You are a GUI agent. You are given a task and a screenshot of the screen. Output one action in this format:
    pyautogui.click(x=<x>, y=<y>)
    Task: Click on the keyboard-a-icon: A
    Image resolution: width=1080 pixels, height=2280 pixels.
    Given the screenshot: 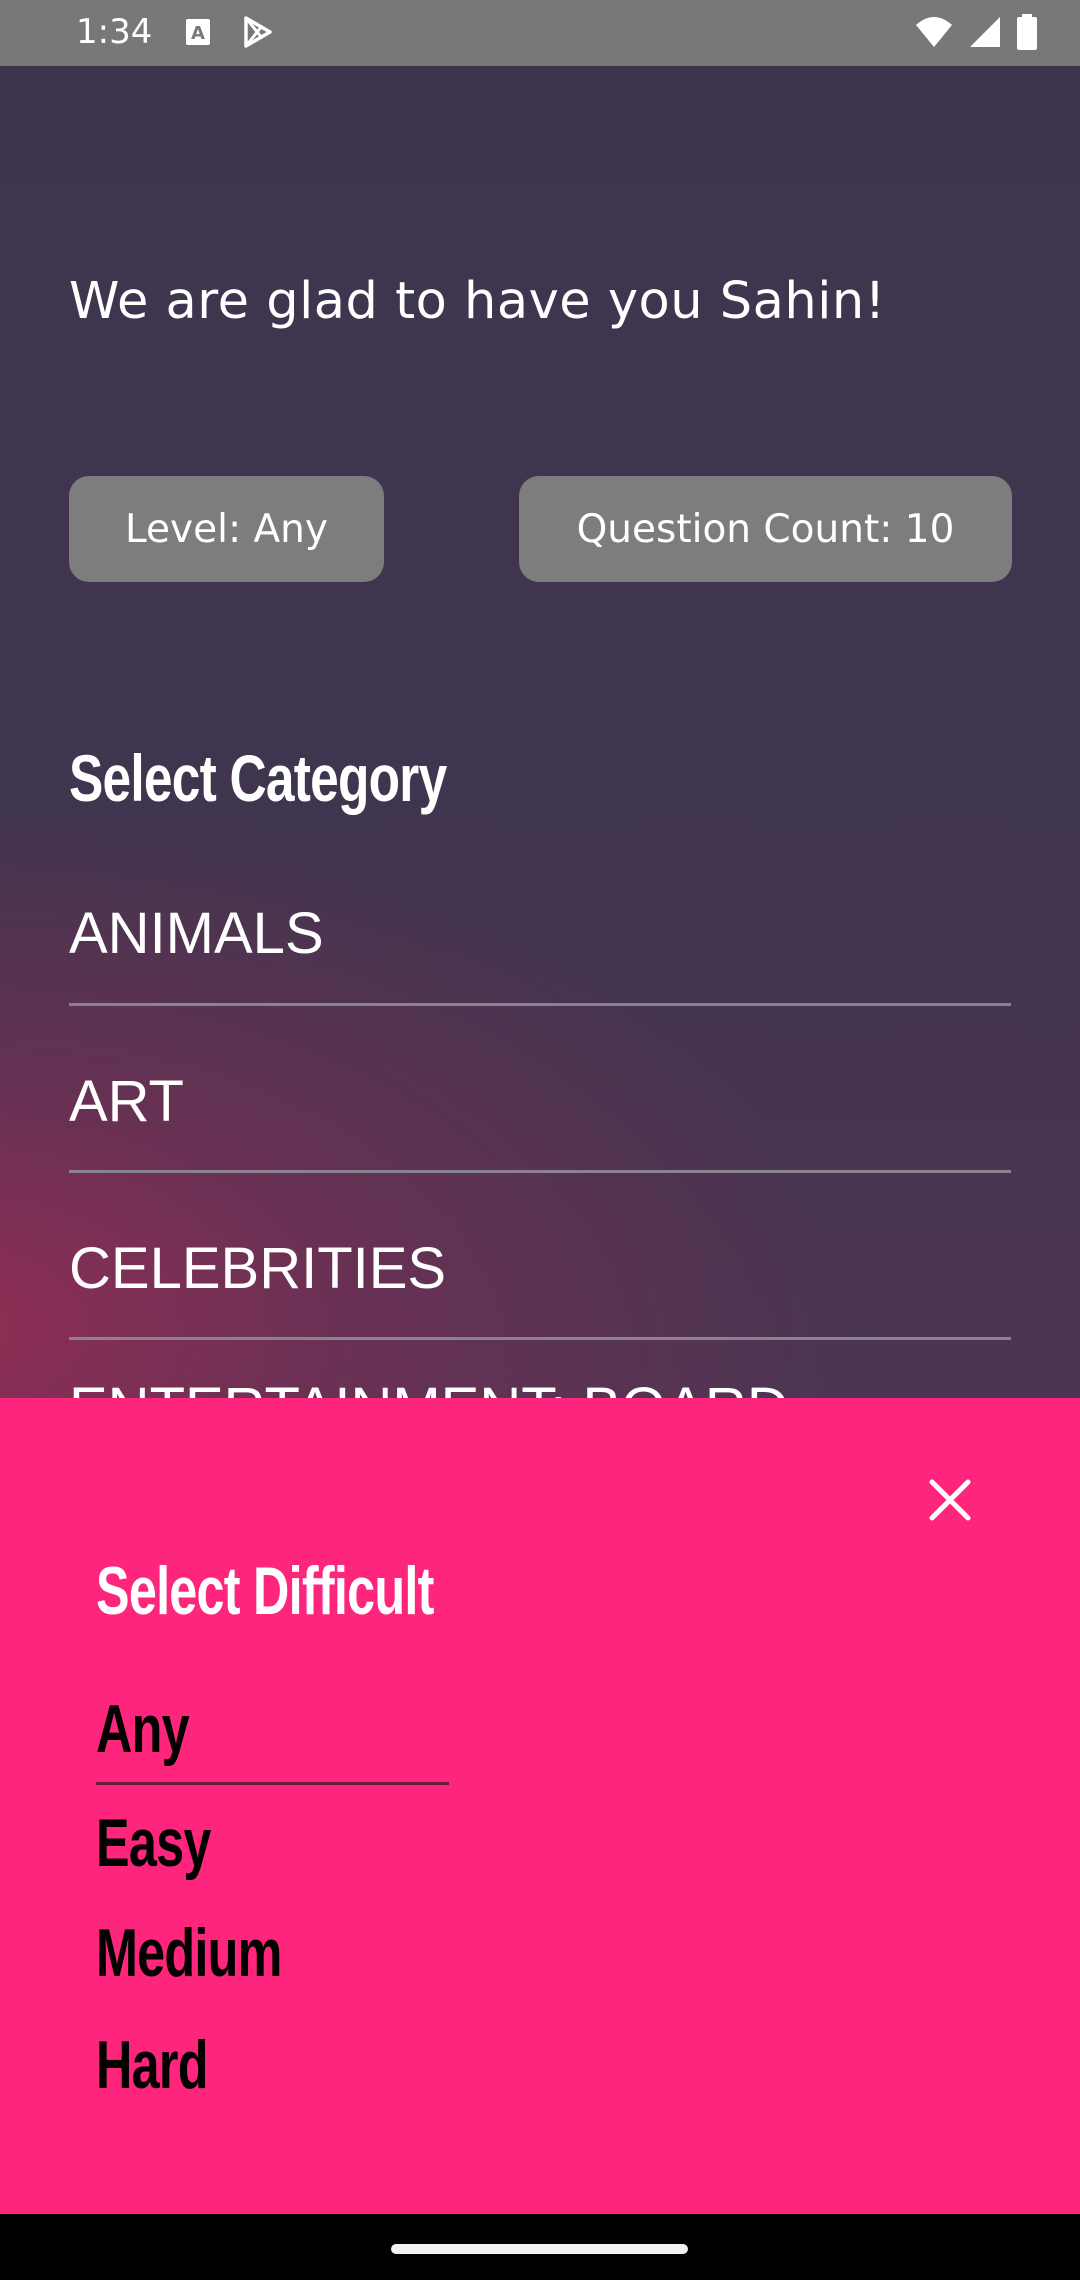 What is the action you would take?
    pyautogui.click(x=198, y=34)
    